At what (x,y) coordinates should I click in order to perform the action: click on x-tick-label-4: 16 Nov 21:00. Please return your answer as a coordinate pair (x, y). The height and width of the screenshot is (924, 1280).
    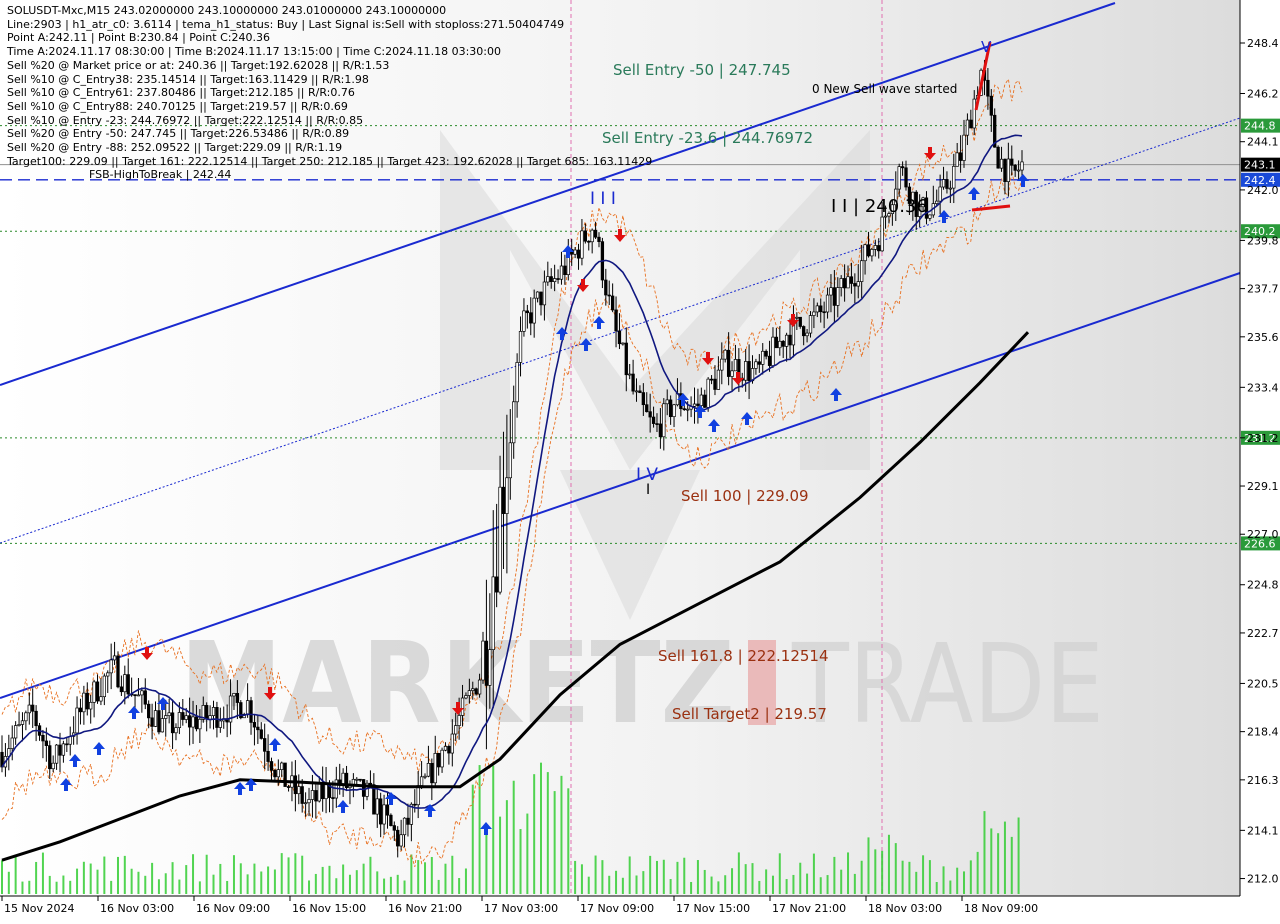
    Looking at the image, I should click on (425, 908).